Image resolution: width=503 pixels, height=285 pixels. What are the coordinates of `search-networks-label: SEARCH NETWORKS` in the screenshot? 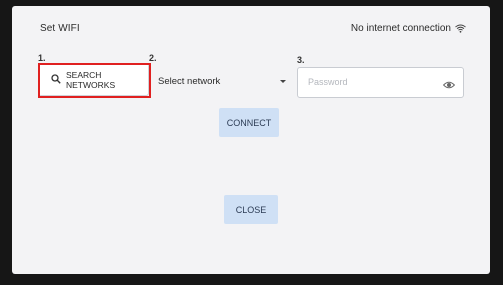 It's located at (91, 79).